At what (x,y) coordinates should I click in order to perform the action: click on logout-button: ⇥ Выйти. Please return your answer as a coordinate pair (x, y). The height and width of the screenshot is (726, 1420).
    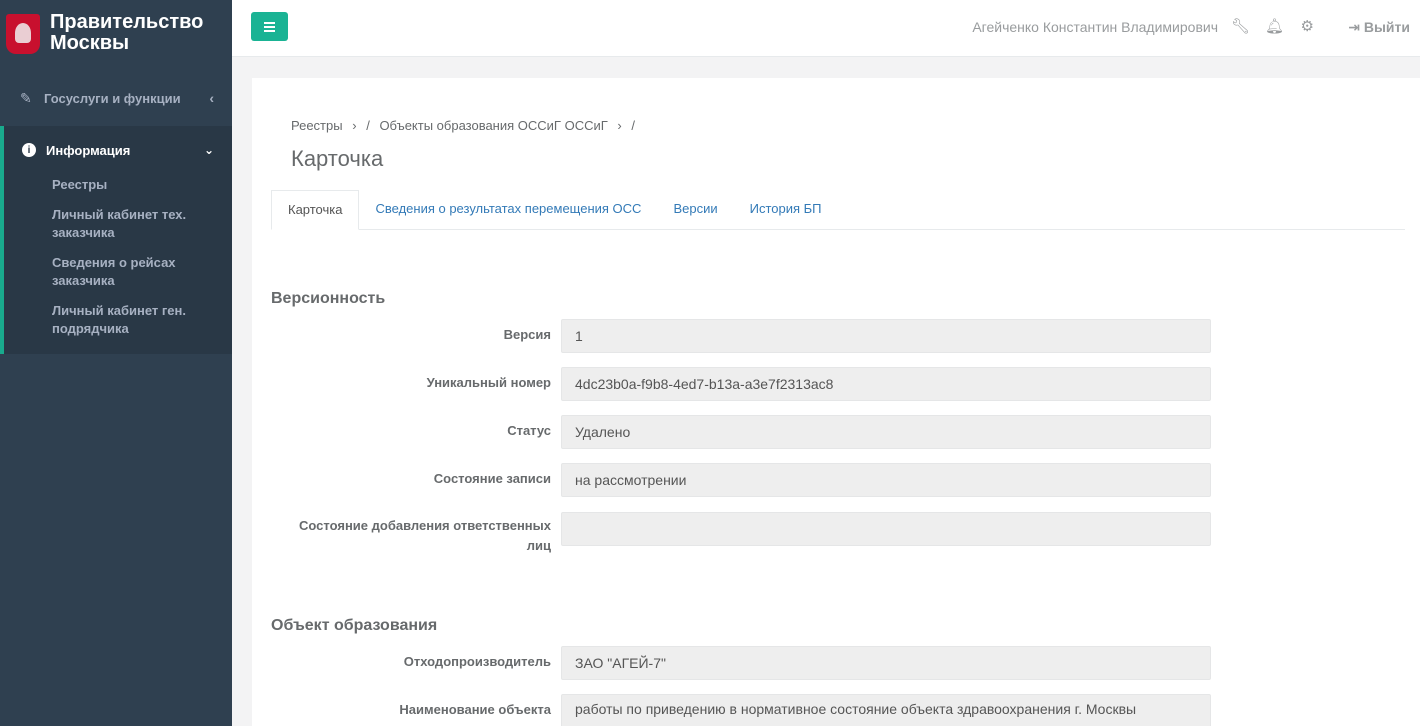
    Looking at the image, I should click on (1379, 27).